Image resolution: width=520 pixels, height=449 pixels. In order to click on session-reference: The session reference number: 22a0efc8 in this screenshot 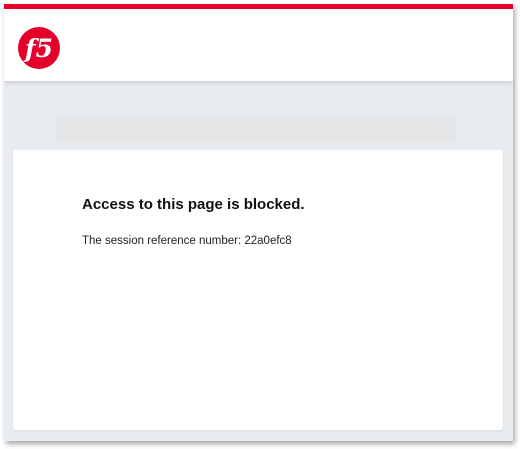, I will do `click(187, 241)`.